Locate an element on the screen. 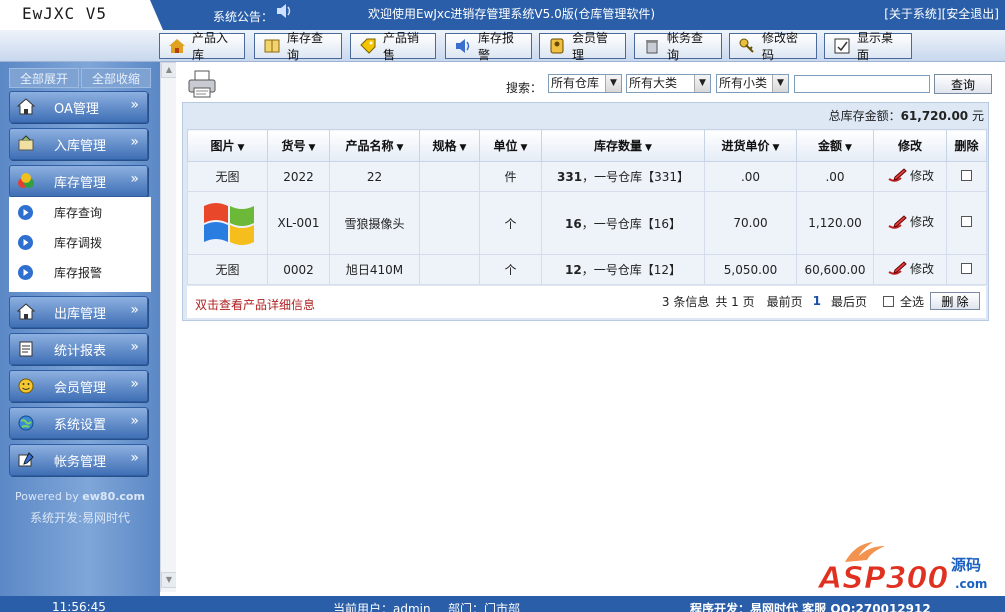 Image resolution: width=1005 pixels, height=612 pixels. powered-site-link: ew80.com is located at coordinates (113, 496).